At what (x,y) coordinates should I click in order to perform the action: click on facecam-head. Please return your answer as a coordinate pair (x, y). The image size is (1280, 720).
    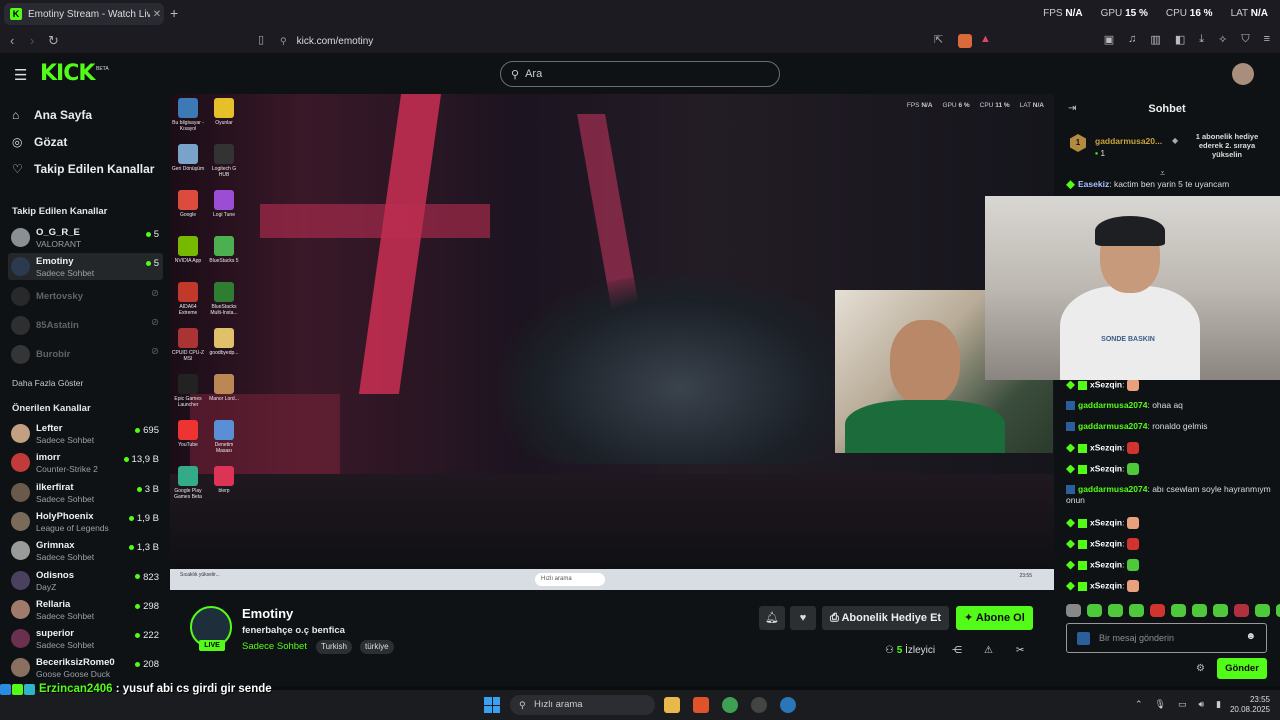
    Looking at the image, I should click on (925, 362).